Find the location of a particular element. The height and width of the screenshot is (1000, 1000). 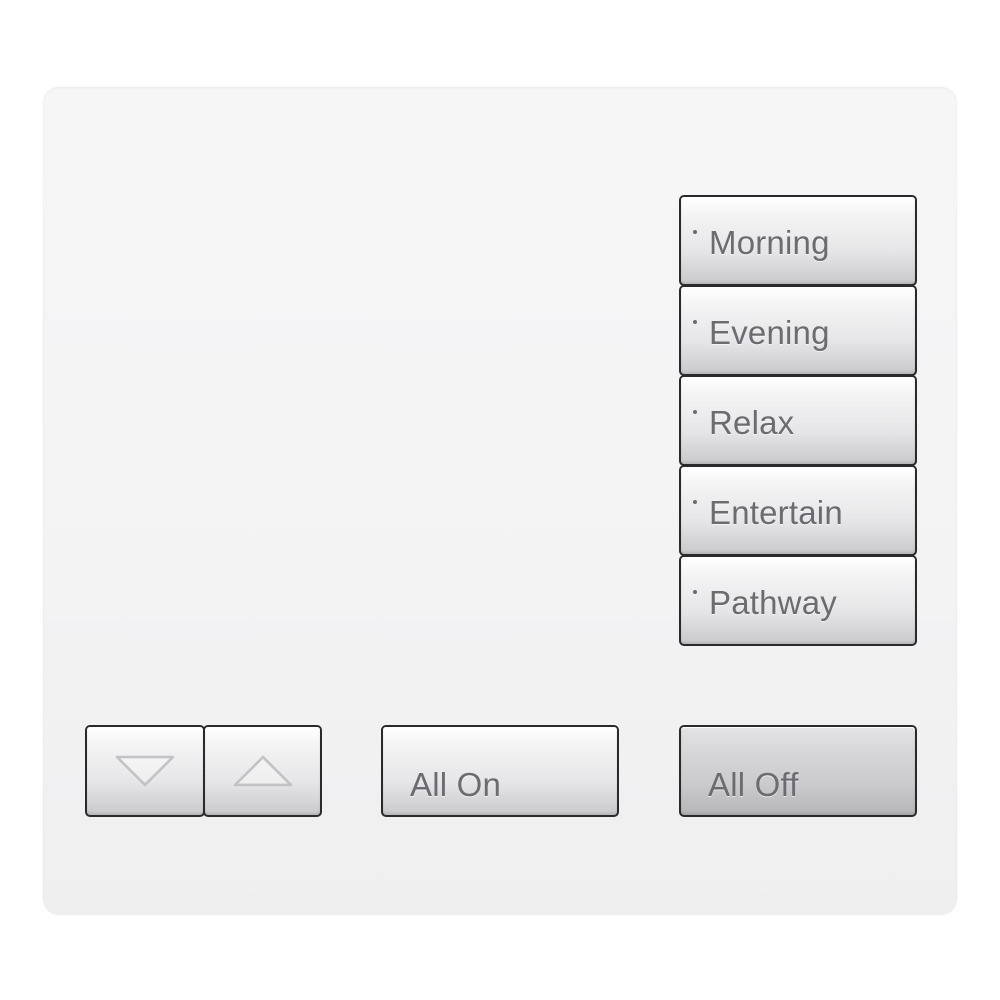

triangle-up-icon is located at coordinates (262, 771).